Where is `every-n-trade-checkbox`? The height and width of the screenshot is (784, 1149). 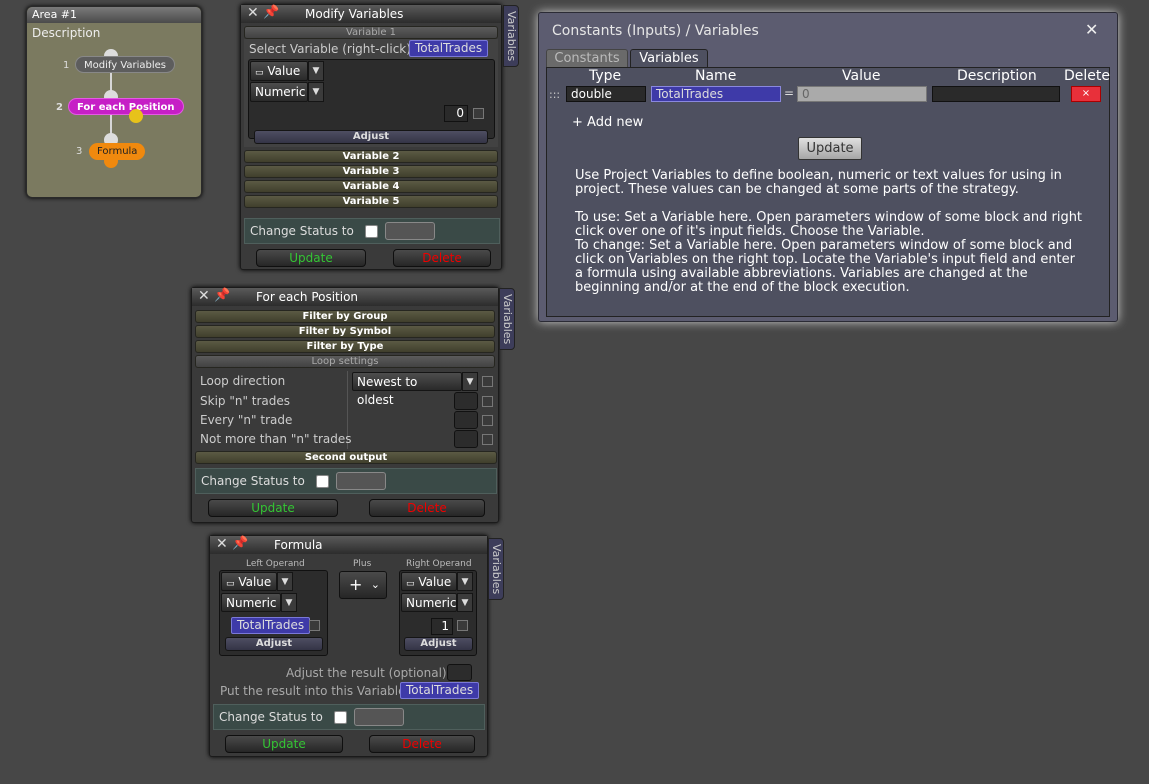 every-n-trade-checkbox is located at coordinates (487, 420).